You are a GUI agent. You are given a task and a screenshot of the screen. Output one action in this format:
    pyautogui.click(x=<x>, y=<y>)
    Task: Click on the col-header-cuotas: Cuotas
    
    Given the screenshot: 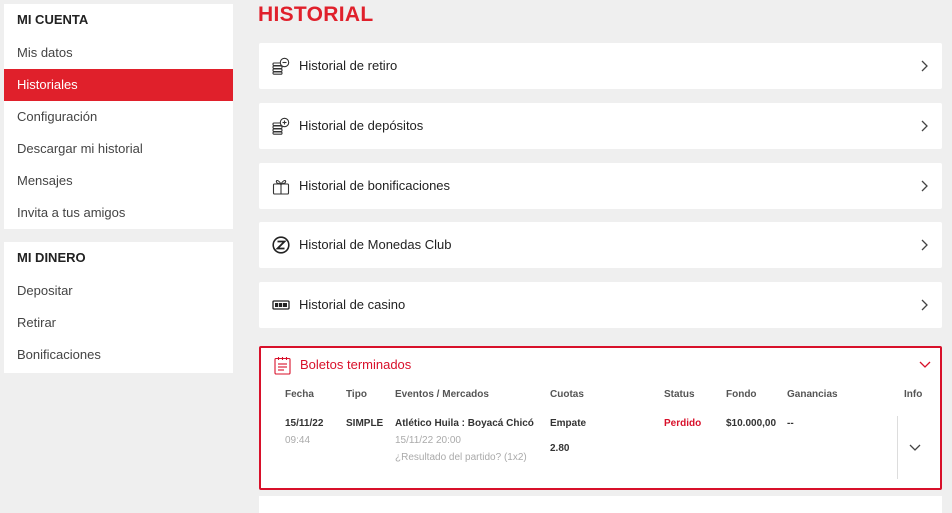 What is the action you would take?
    pyautogui.click(x=567, y=394)
    